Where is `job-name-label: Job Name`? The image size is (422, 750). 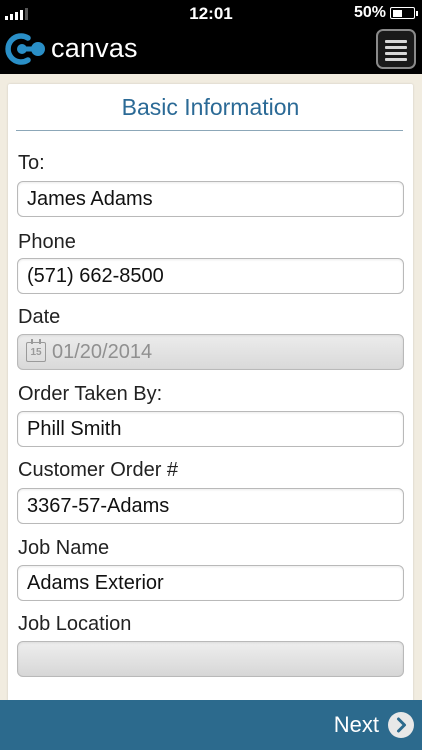
job-name-label: Job Name is located at coordinates (64, 548).